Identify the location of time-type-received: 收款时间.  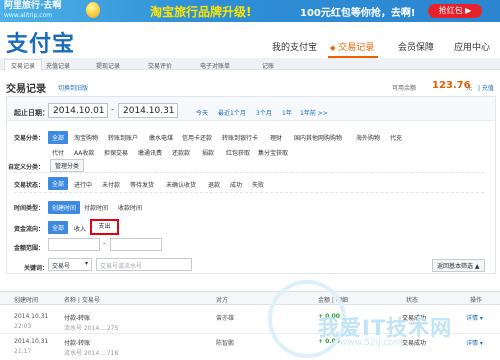
(130, 207).